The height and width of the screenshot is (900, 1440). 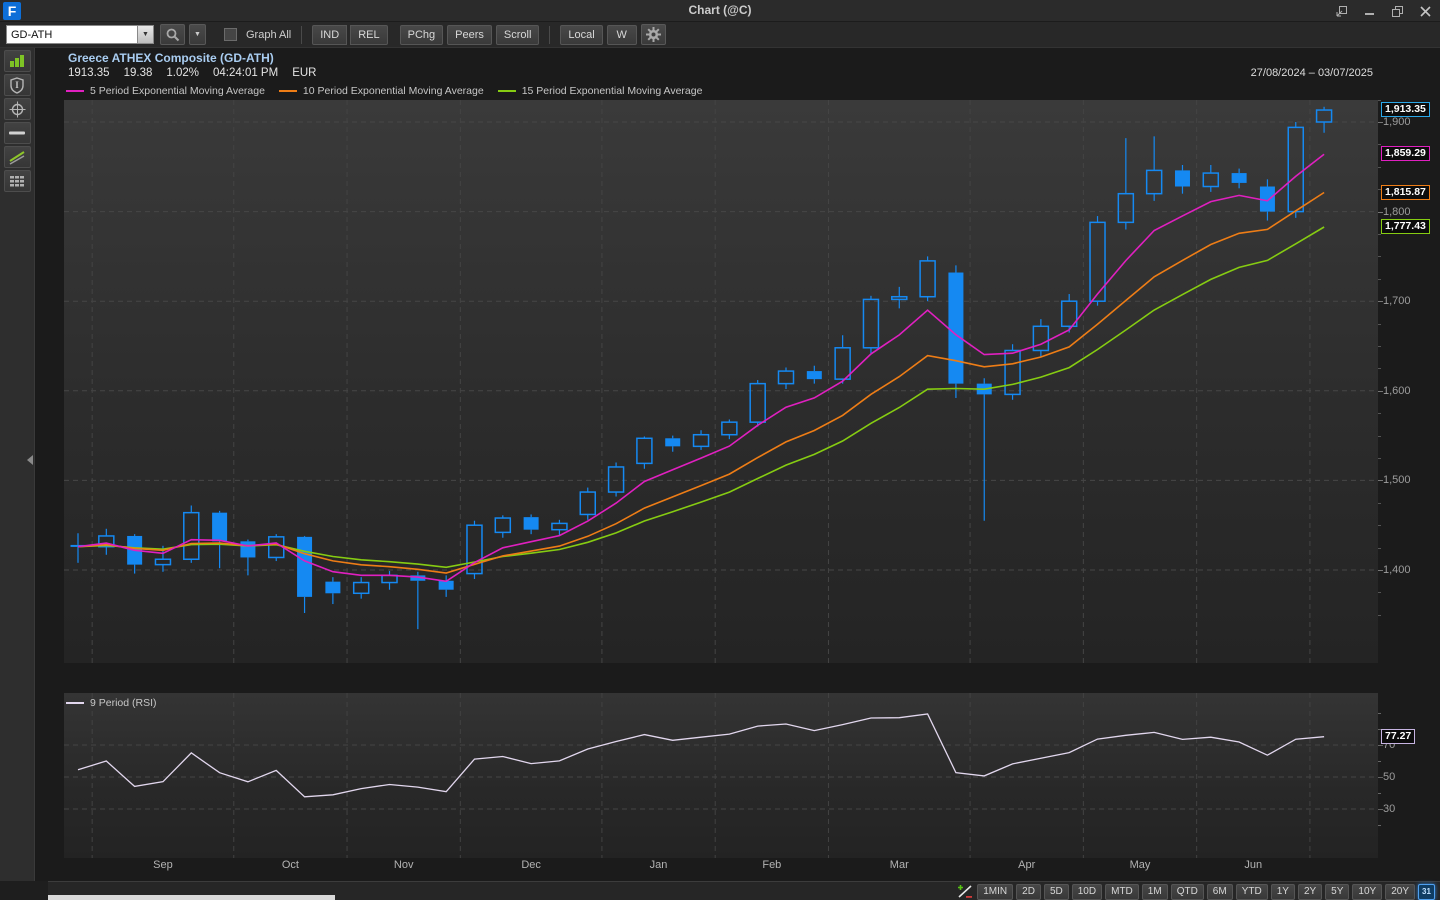 What do you see at coordinates (621, 34) in the screenshot?
I see `w-button: W` at bounding box center [621, 34].